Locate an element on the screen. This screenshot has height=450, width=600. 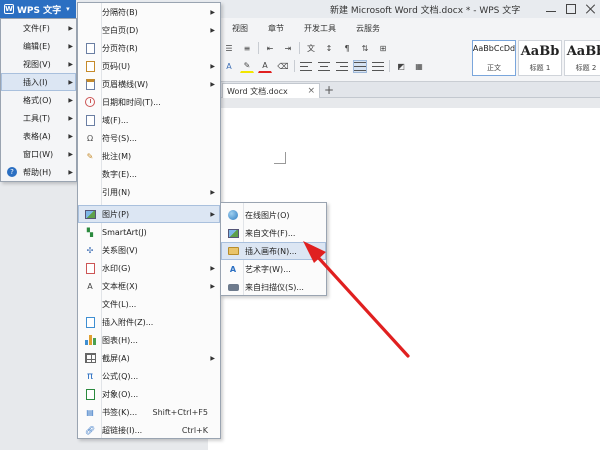
tab-cloud: 云服务 is located at coordinates (368, 29).